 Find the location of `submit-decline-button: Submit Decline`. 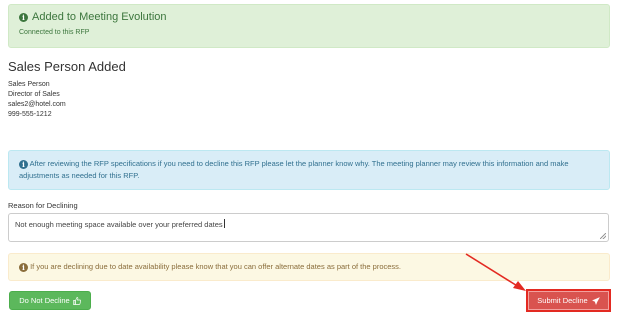

submit-decline-button: Submit Decline is located at coordinates (568, 300).